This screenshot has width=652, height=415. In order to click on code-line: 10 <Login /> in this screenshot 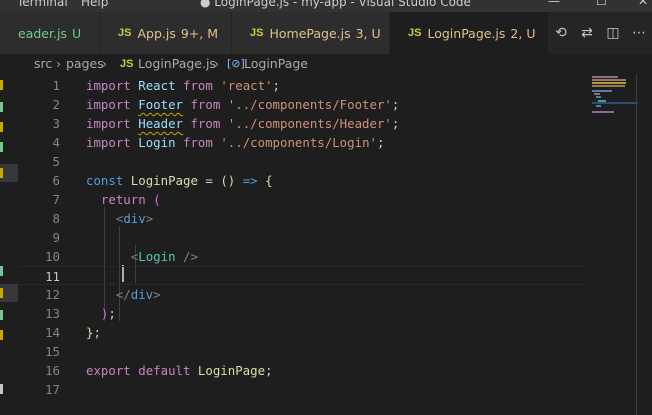, I will do `click(303, 256)`.